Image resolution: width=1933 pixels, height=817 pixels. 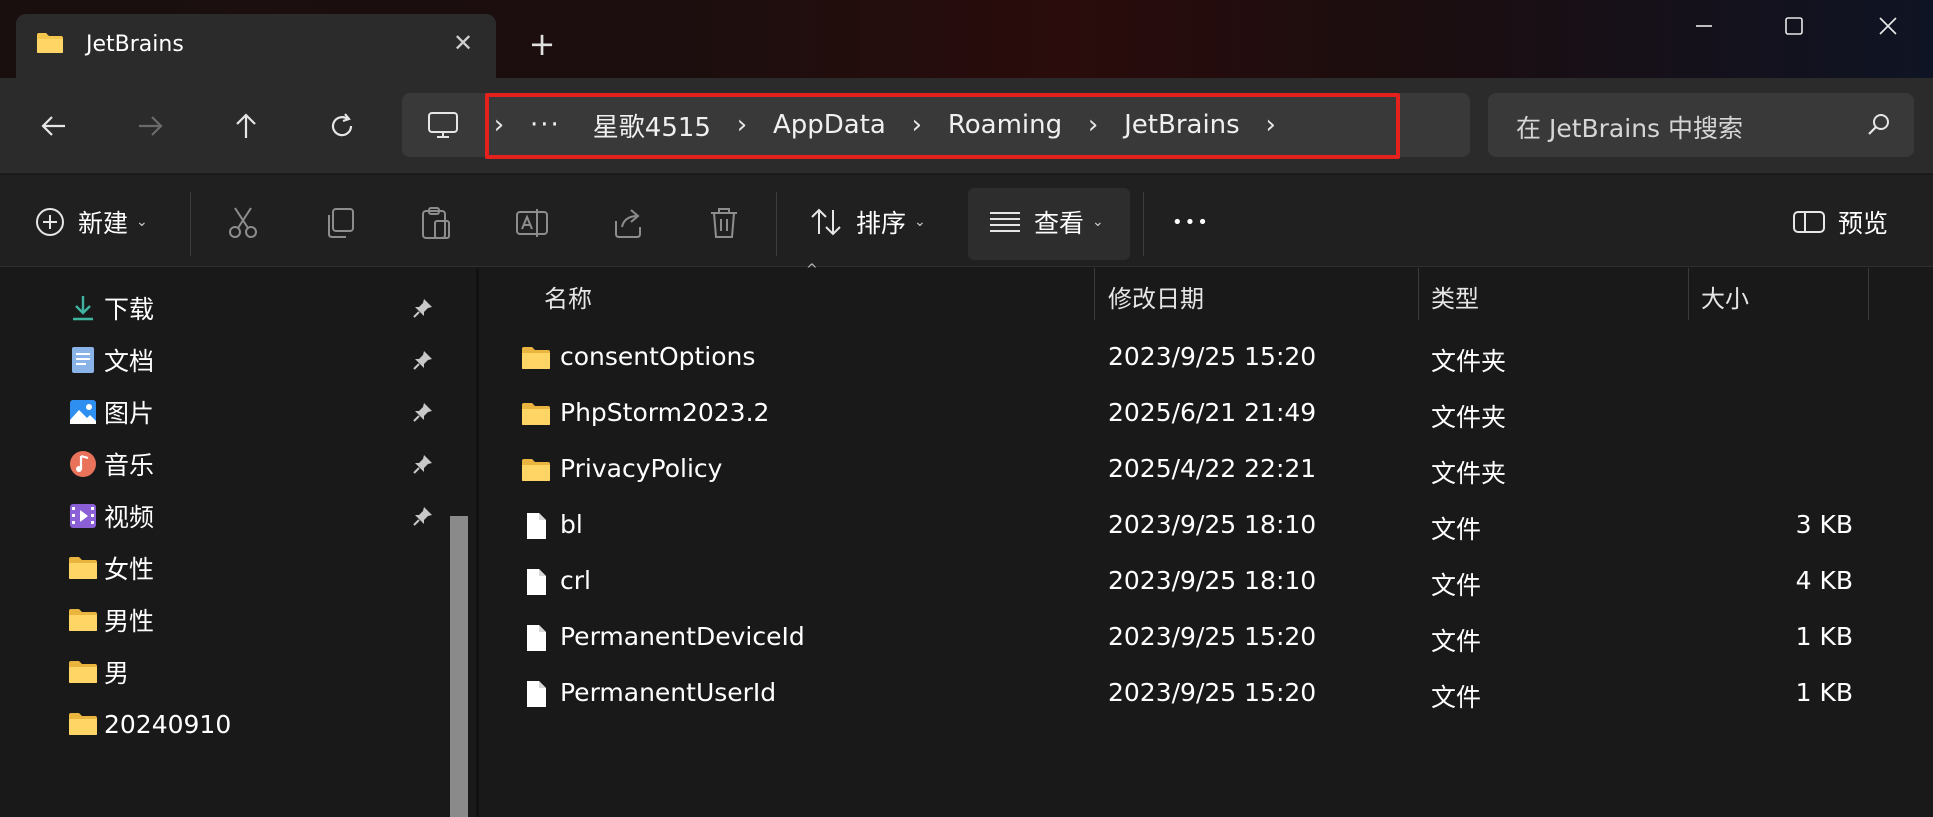 I want to click on file-modified: 2025/6/21 21:49, so click(x=1212, y=412).